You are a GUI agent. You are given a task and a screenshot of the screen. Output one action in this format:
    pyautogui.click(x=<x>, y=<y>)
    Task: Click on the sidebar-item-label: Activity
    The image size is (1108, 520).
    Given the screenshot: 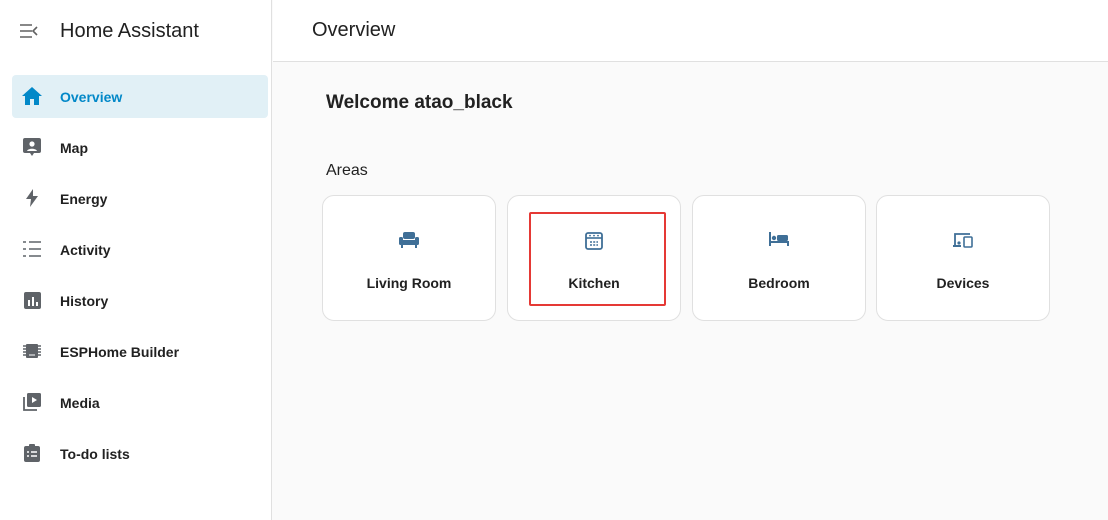 What is the action you would take?
    pyautogui.click(x=85, y=249)
    